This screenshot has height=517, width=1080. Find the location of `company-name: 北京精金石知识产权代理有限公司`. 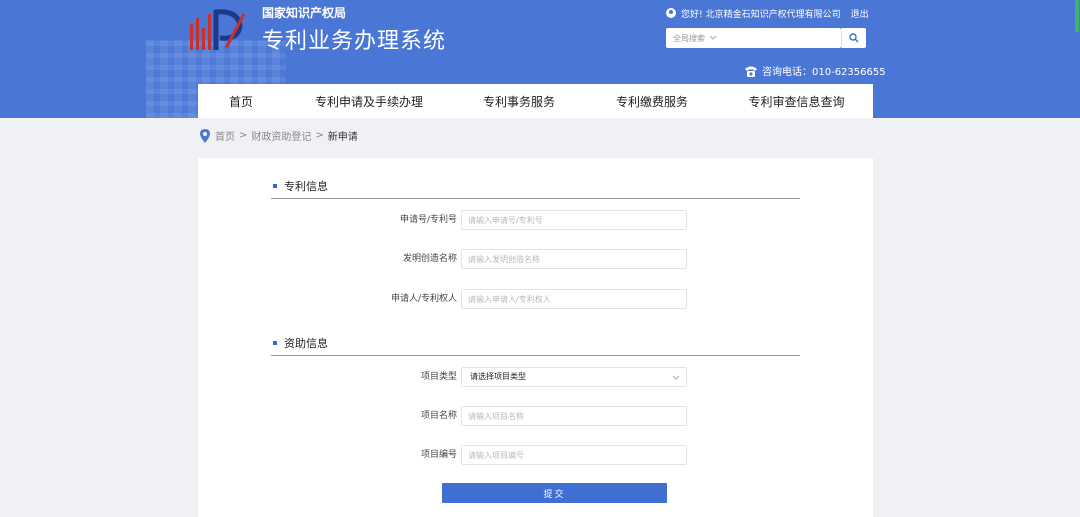

company-name: 北京精金石知识产权代理有限公司 is located at coordinates (773, 14).